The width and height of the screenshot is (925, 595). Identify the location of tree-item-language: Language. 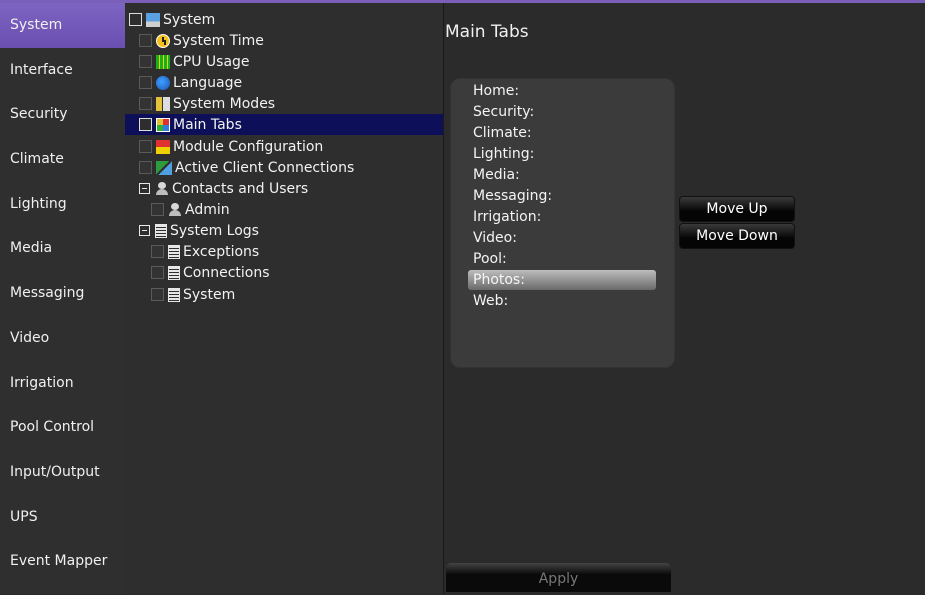
(190, 82).